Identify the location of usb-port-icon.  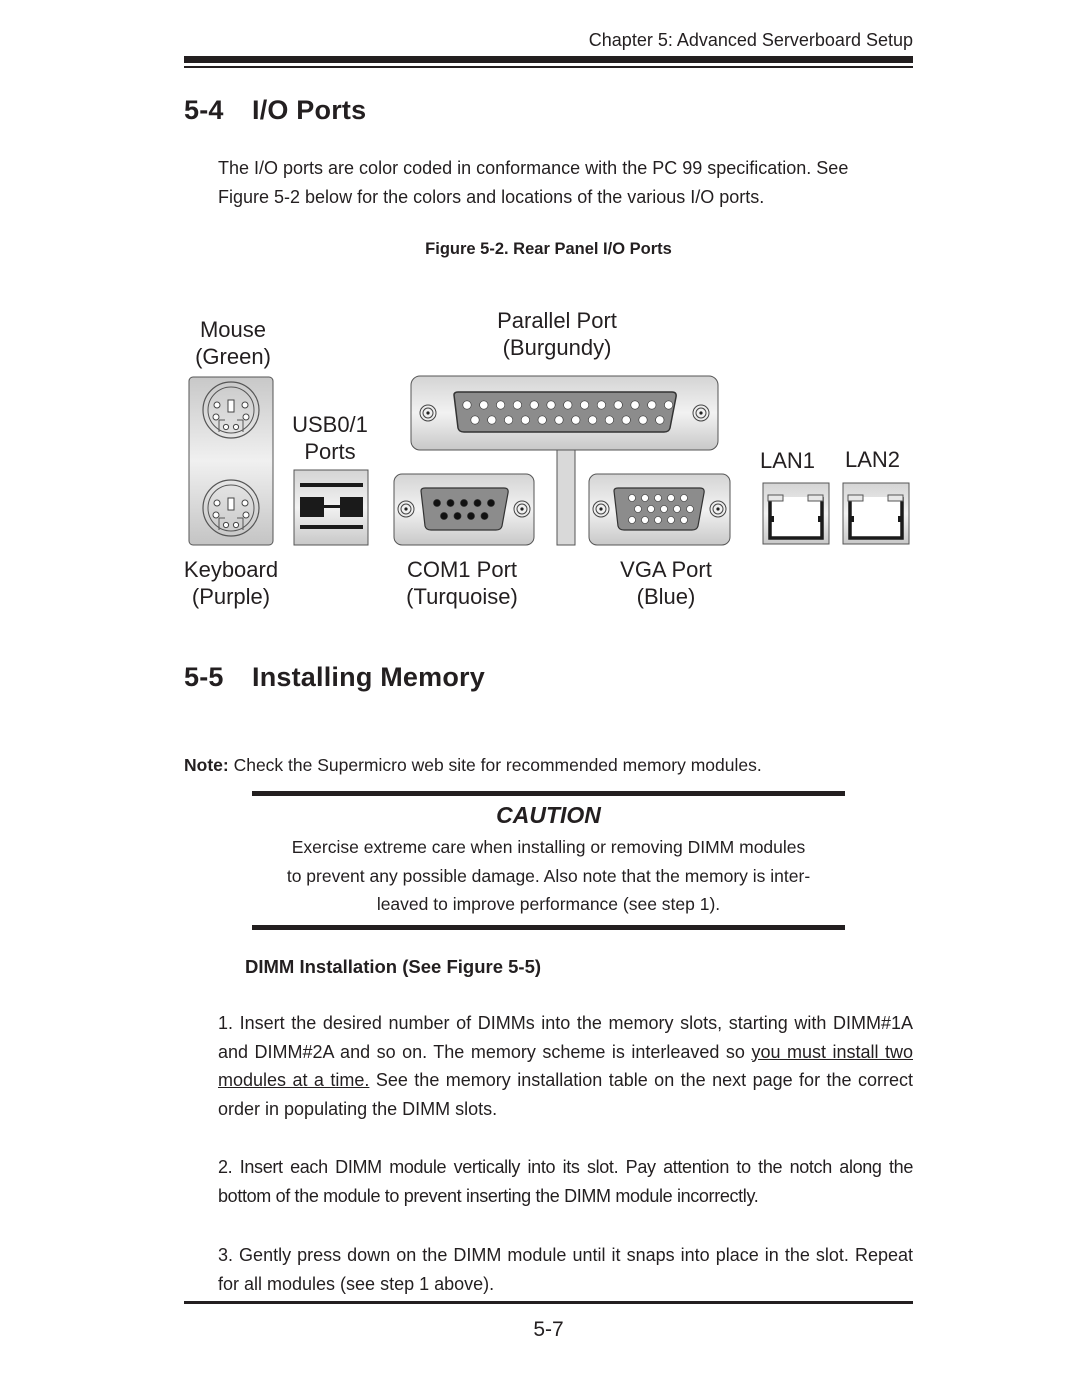
(331, 507).